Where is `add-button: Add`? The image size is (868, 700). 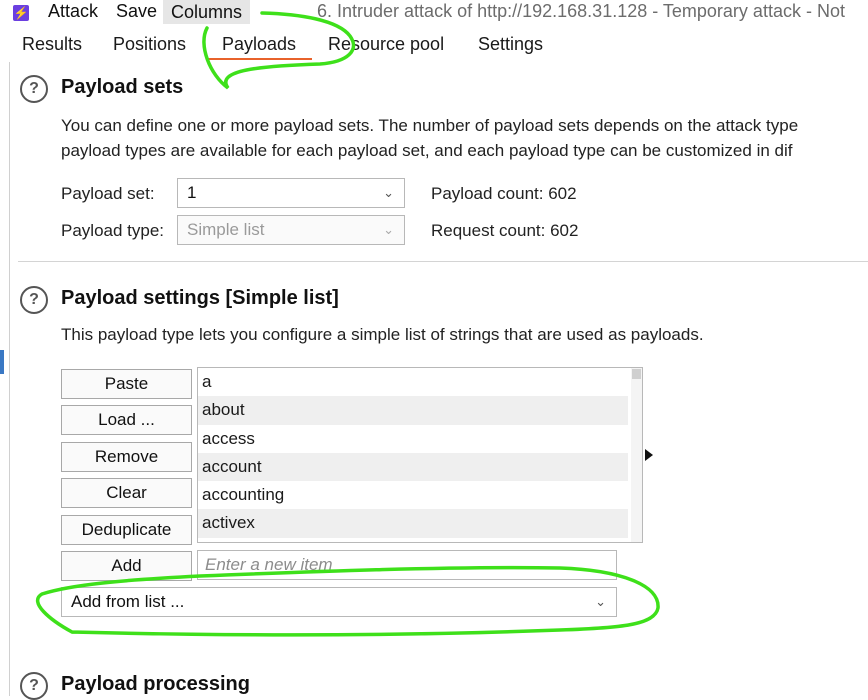 add-button: Add is located at coordinates (126, 566).